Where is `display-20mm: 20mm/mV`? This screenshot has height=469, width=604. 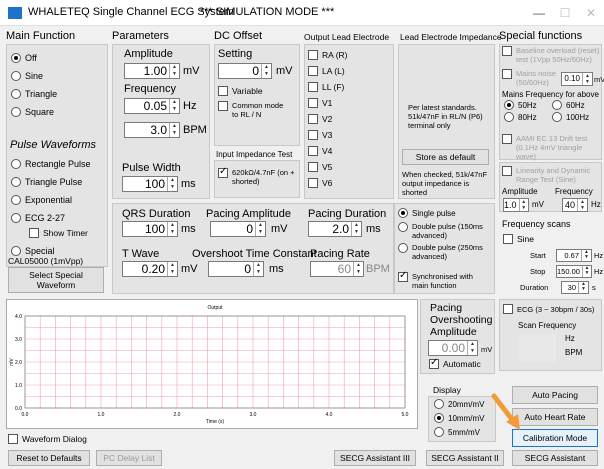
display-20mm: 20mm/mV is located at coordinates (459, 404).